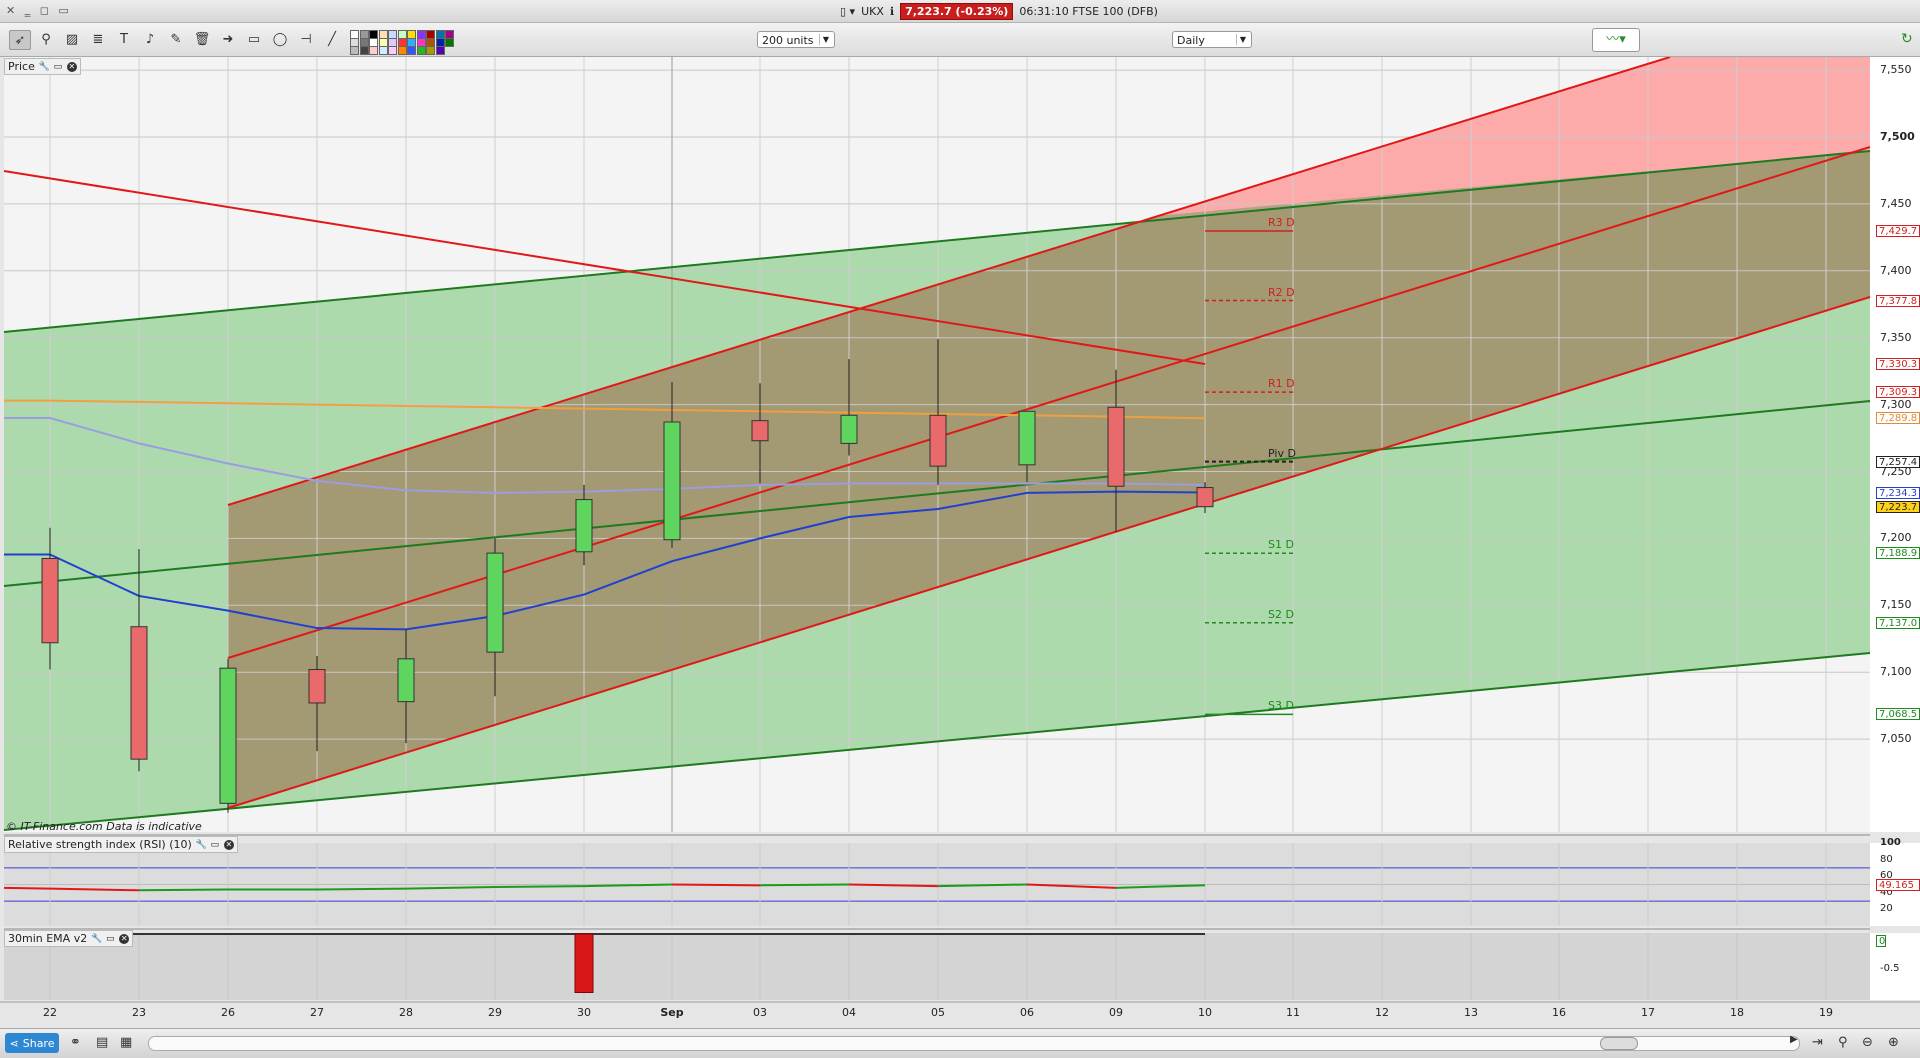  Describe the element at coordinates (1896, 605) in the screenshot. I see `price-axis-tick: 7,150` at that location.